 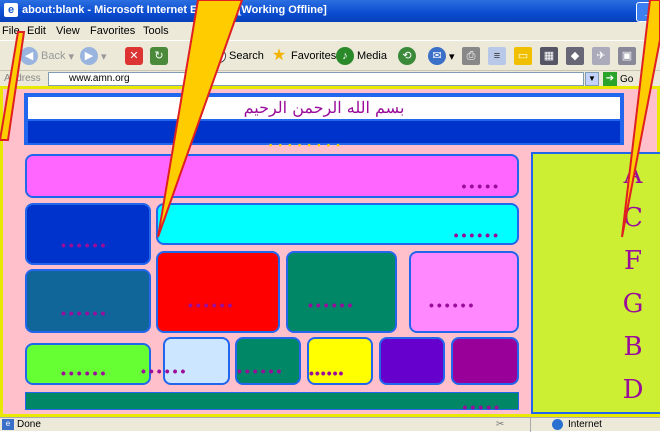 I want to click on edit-button: ≡, so click(x=497, y=56).